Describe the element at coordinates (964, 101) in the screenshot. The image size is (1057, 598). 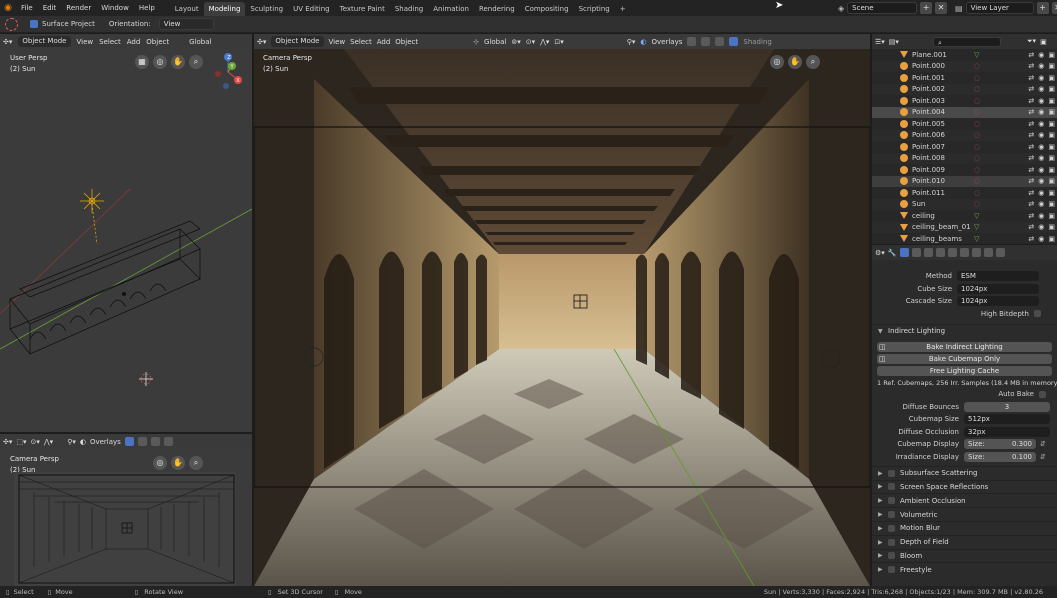
I see `outliner-item: Point.003 ◌ ⇄ ◉ ▣` at that location.